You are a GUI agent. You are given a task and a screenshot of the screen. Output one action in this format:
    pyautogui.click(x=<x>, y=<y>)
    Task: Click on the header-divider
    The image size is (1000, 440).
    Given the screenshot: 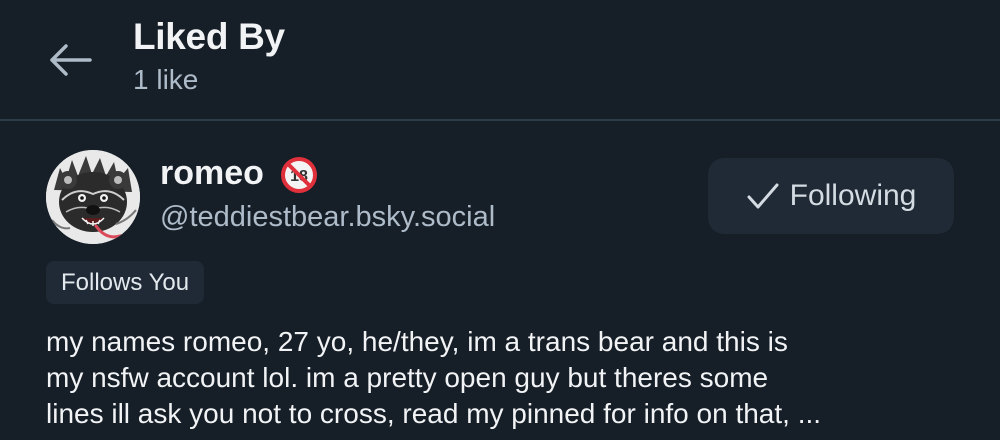 What is the action you would take?
    pyautogui.click(x=500, y=120)
    